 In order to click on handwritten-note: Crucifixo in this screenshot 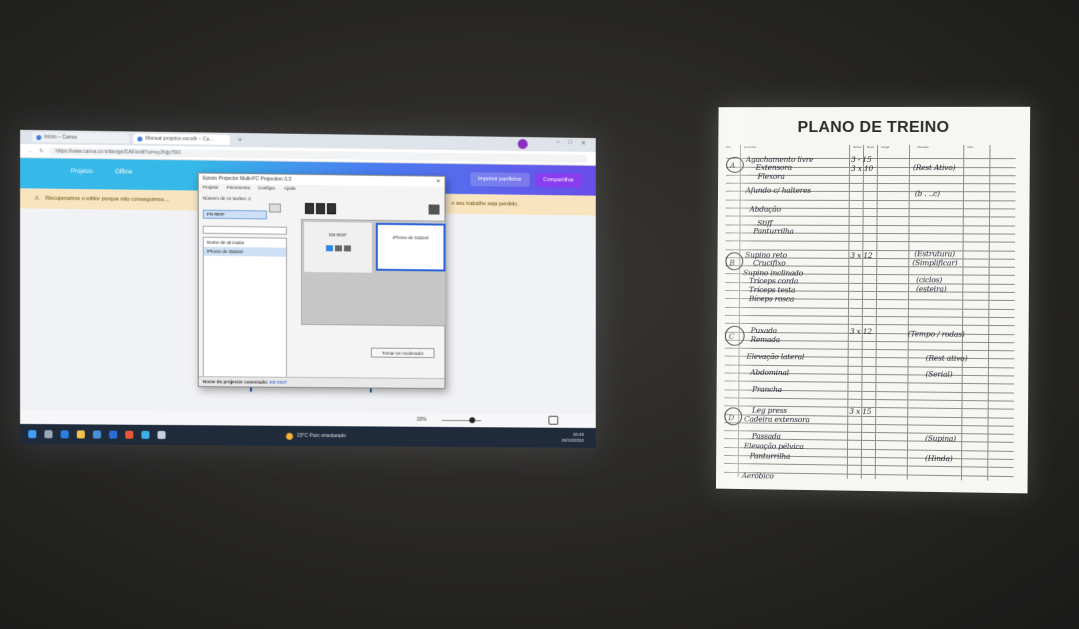, I will do `click(769, 263)`.